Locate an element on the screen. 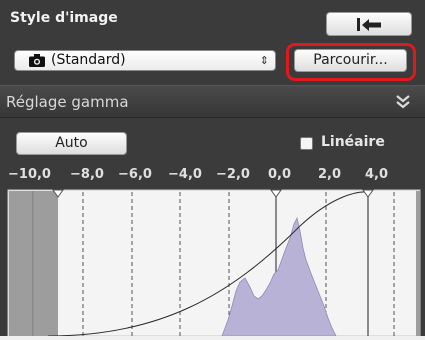  camera-icon is located at coordinates (37, 60).